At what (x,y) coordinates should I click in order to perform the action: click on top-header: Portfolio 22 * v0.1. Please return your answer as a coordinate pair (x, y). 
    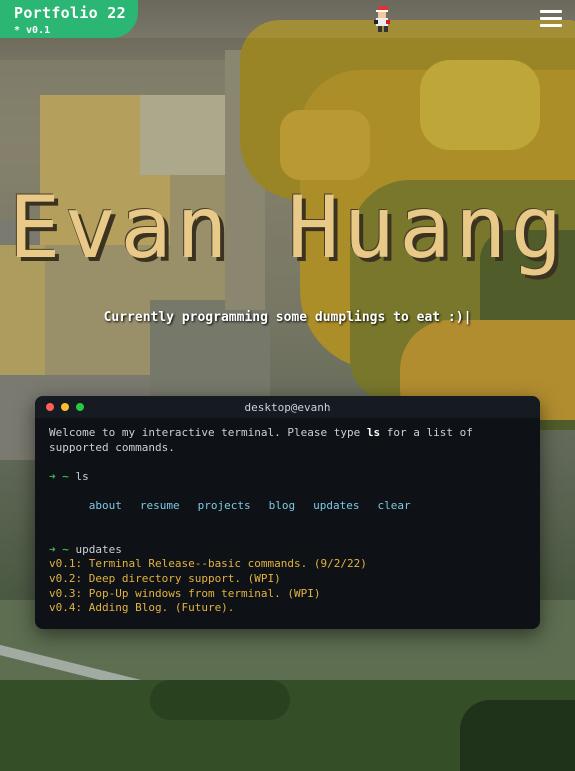
    Looking at the image, I should click on (287, 19).